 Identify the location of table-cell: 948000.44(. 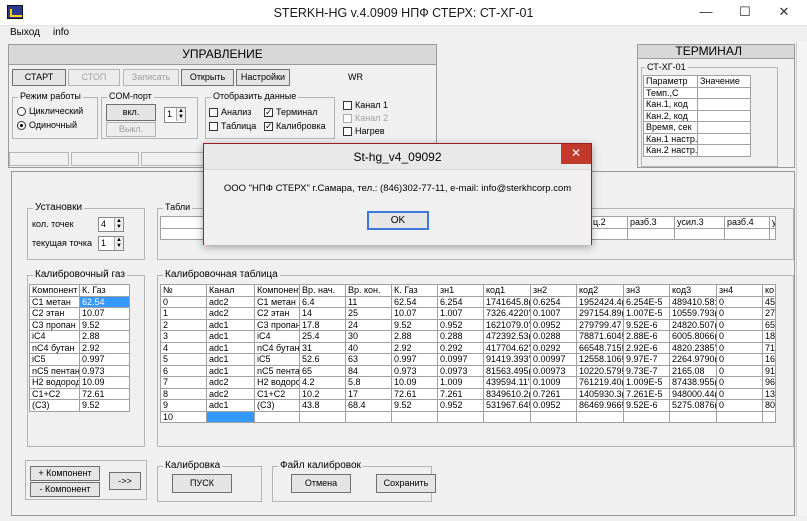
(693, 393).